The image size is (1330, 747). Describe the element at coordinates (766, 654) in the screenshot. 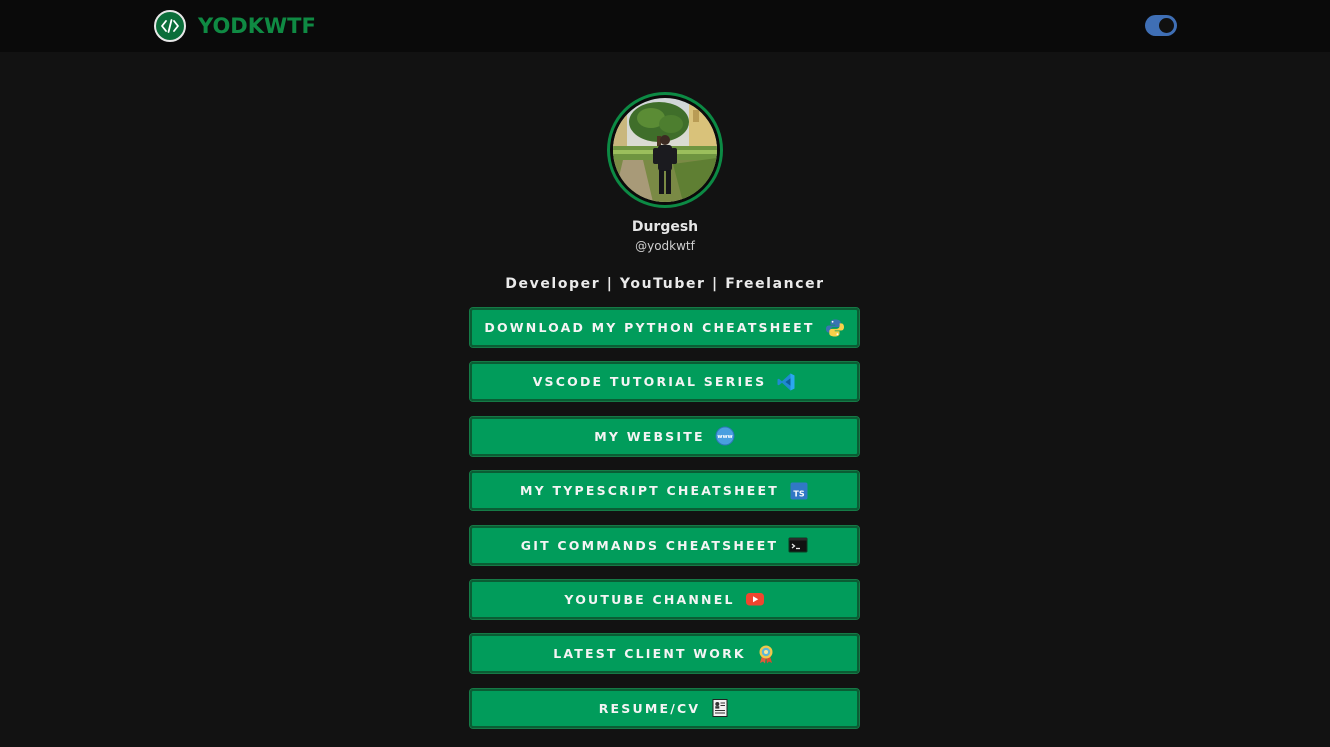

I see `award-icon` at that location.